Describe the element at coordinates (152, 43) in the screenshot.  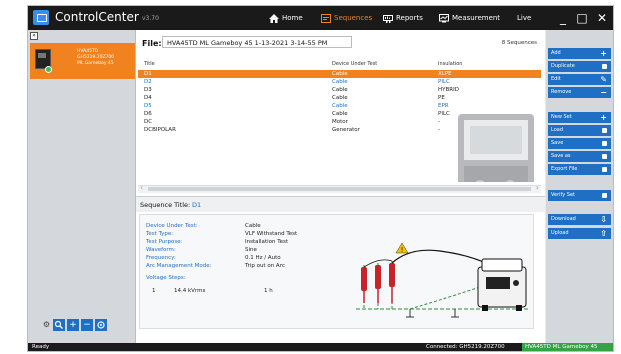
I see `file-label: File:` at that location.